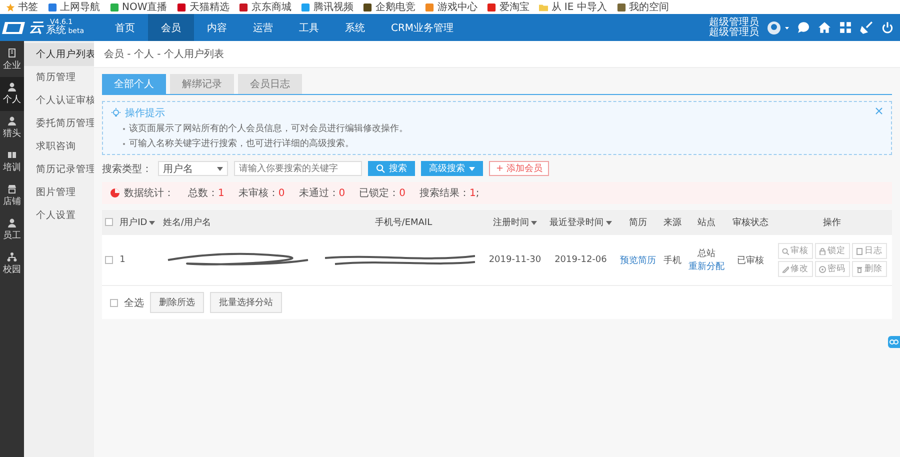 The width and height of the screenshot is (900, 457). I want to click on side-nav-item: 员工, so click(12, 230).